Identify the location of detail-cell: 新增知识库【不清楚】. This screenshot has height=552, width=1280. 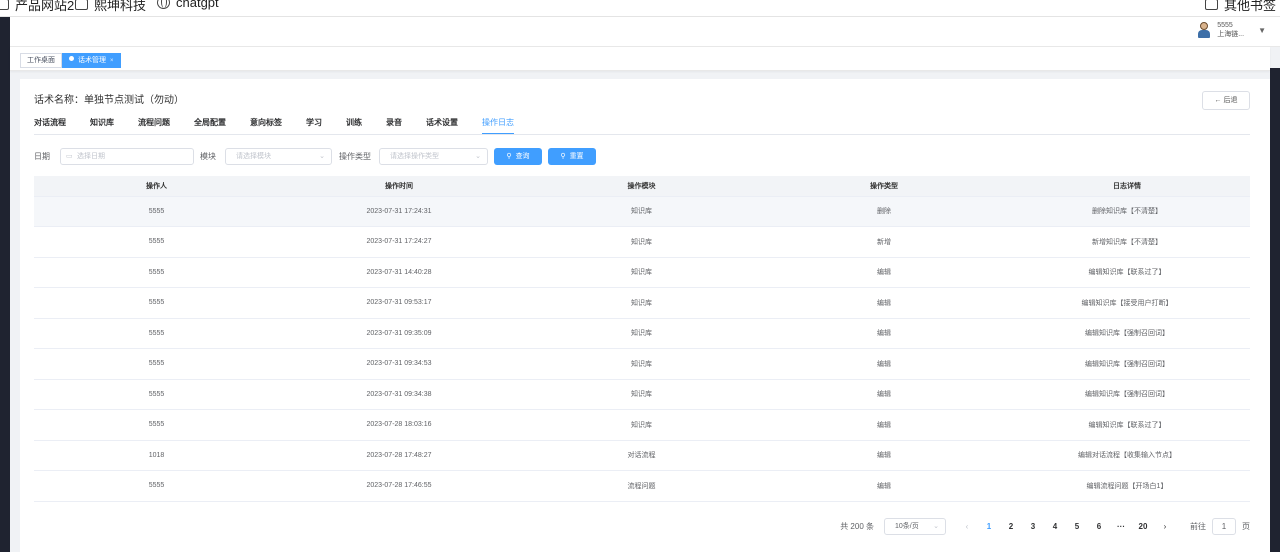
(1127, 242).